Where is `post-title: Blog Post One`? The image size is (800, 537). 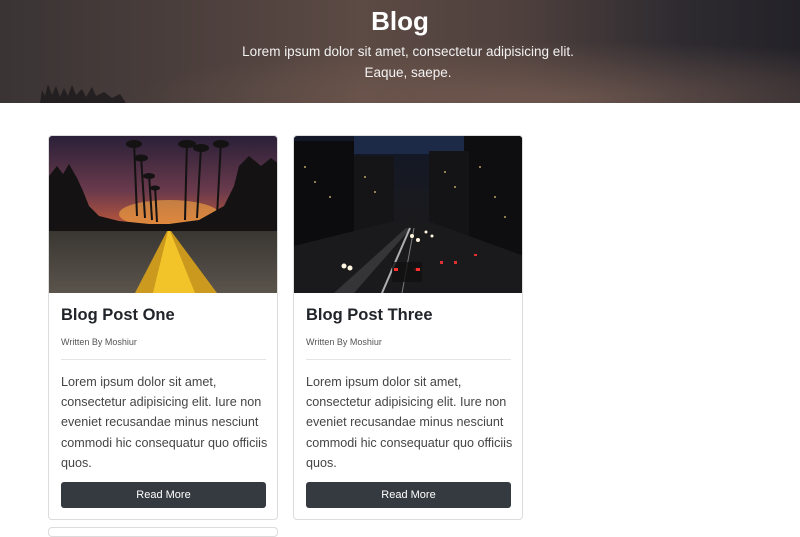 post-title: Blog Post One is located at coordinates (118, 315).